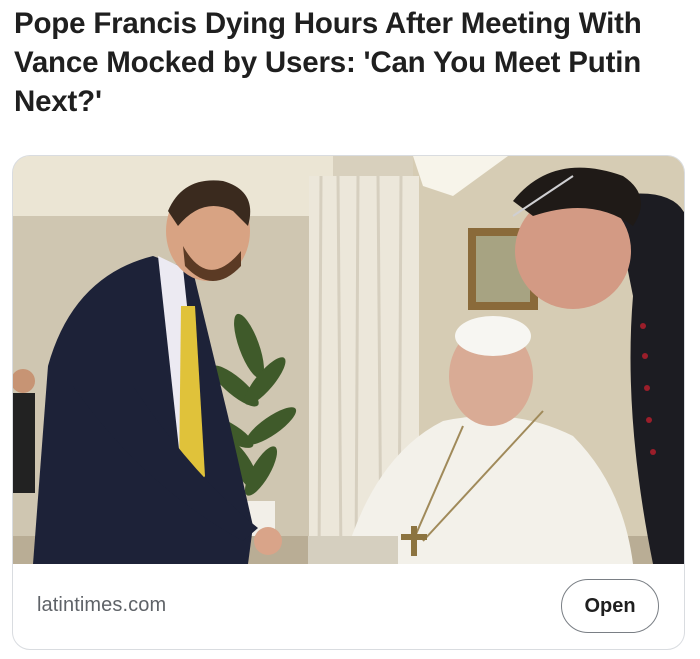 The width and height of the screenshot is (700, 659). I want to click on open-button: Open, so click(610, 606).